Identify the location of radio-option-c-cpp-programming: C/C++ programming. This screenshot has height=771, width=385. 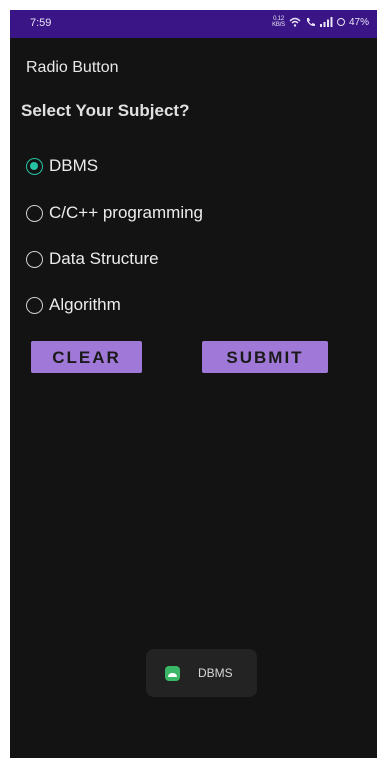
(114, 213).